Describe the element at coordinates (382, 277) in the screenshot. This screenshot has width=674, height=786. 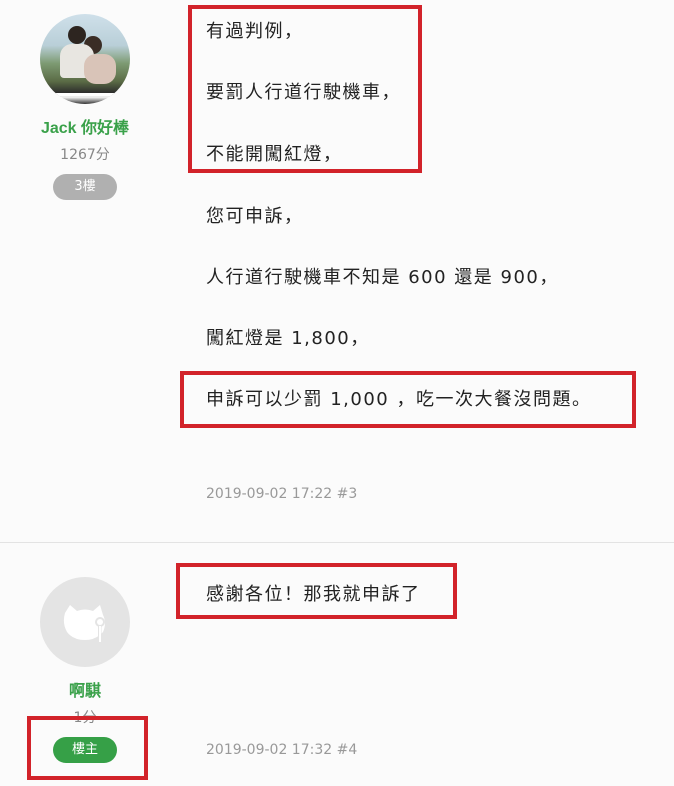
I see `post-line: 人行道行駛機車不知是 600 還是 900，` at that location.